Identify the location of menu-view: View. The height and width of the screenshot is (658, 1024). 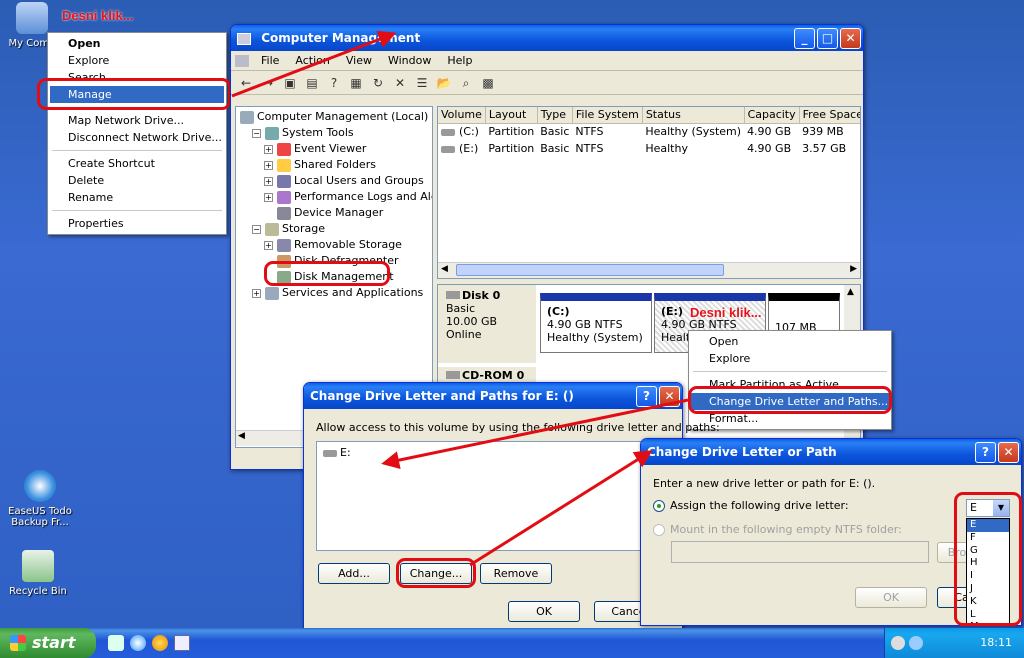
(359, 60).